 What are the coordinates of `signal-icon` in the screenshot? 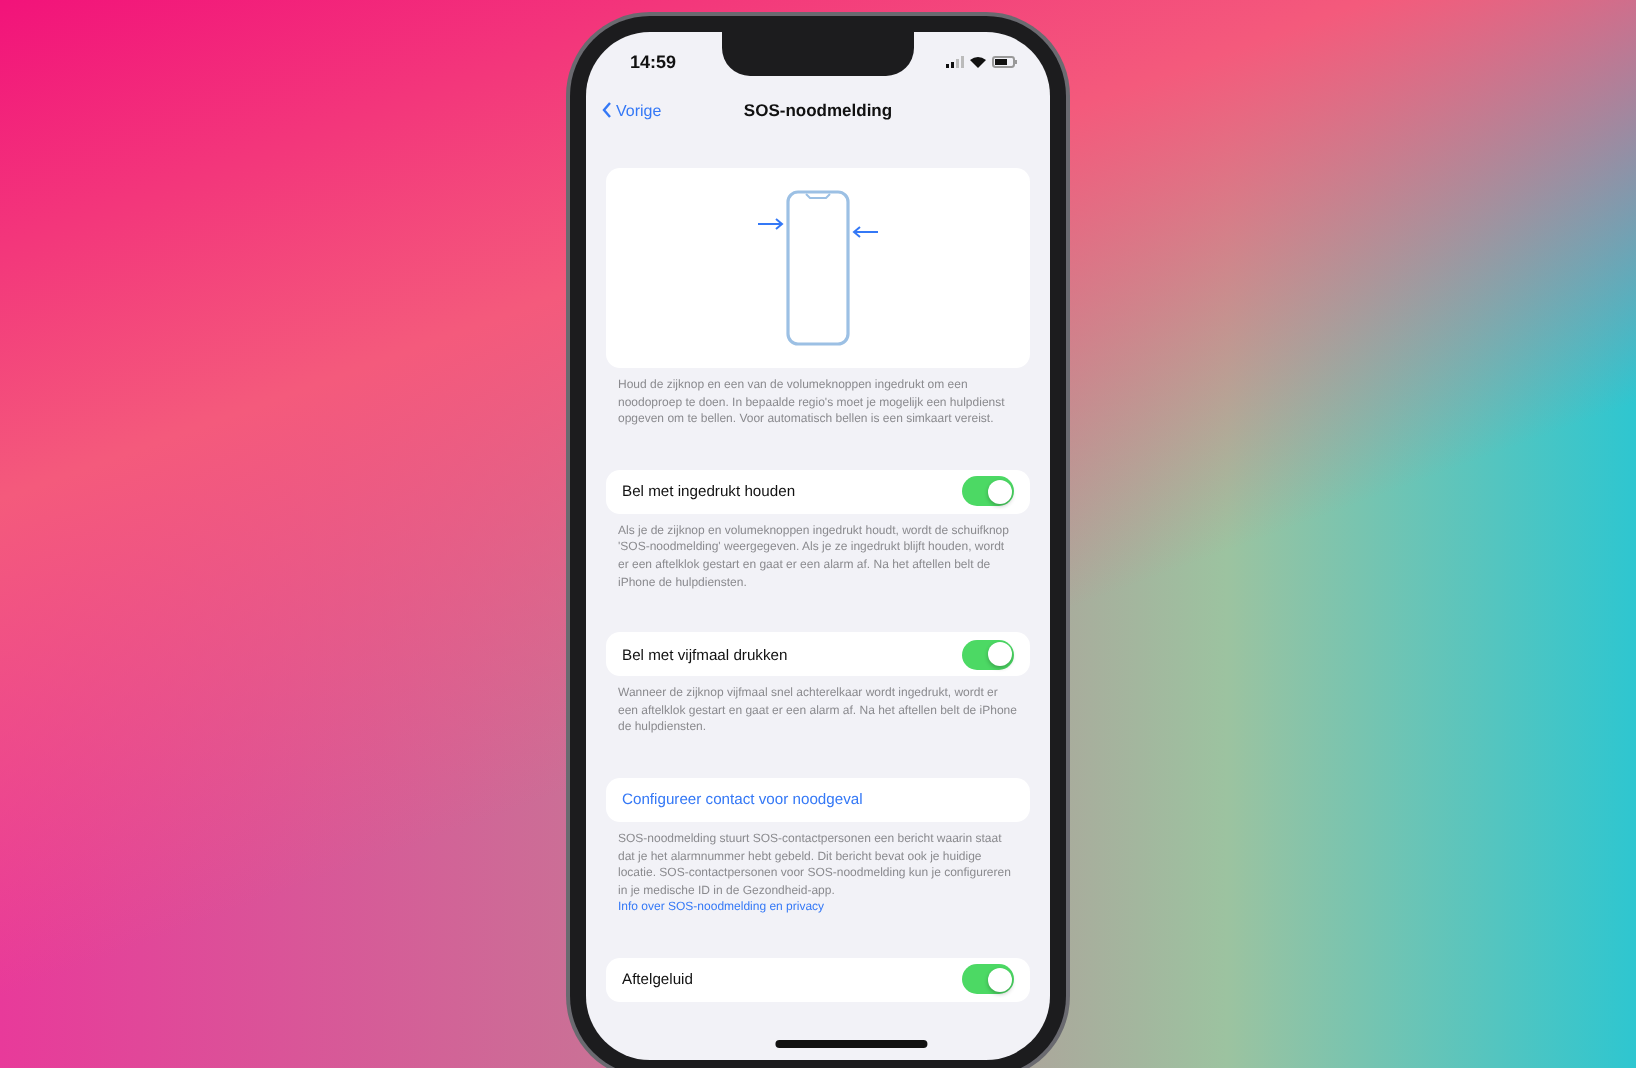 It's located at (955, 62).